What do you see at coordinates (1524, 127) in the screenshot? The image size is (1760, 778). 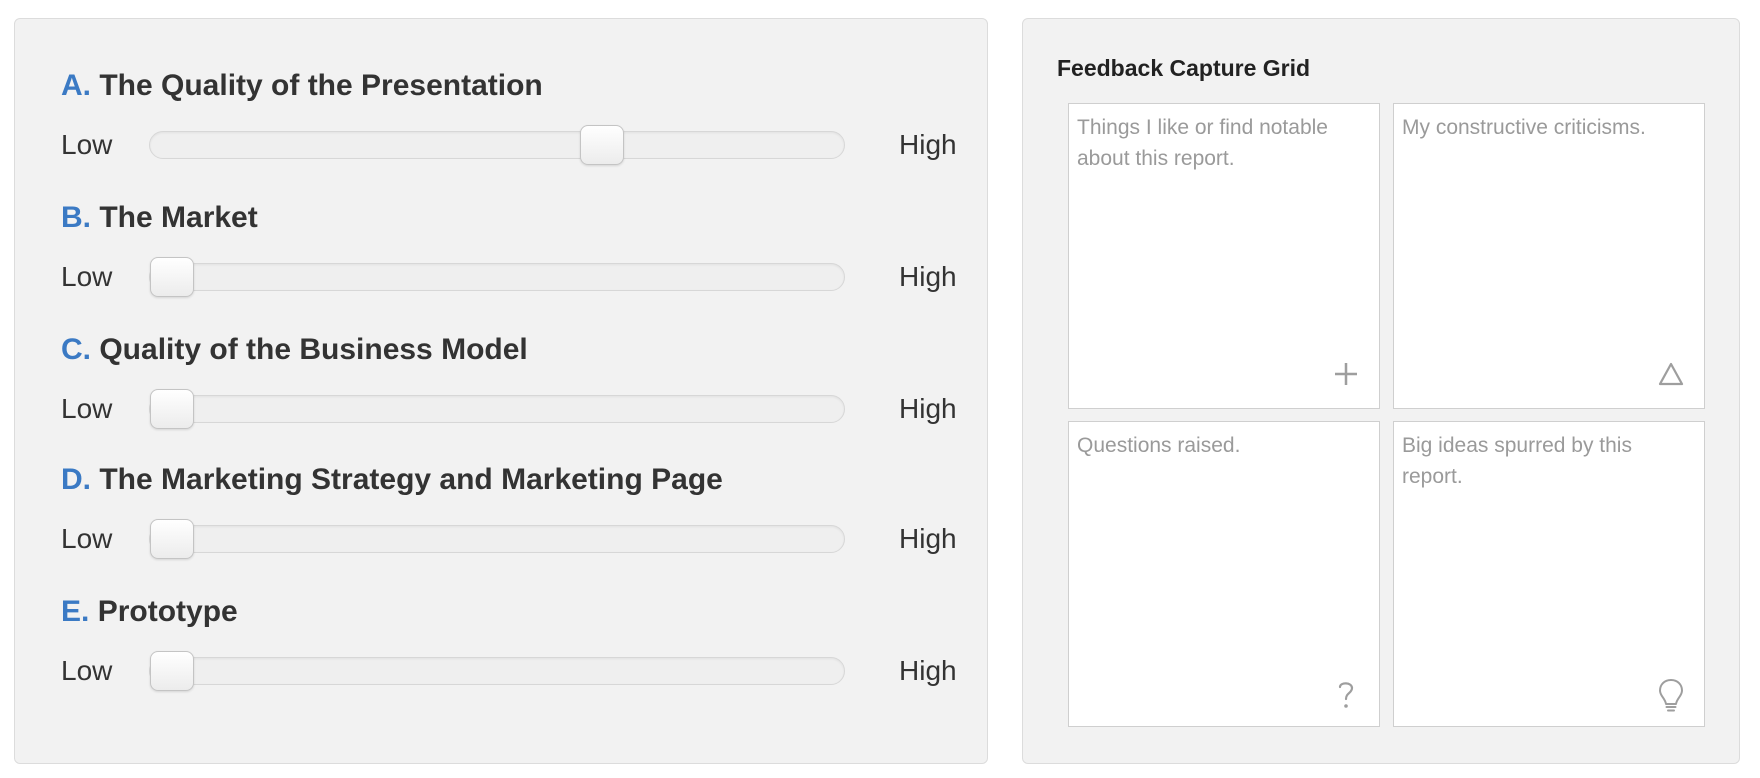 I see `criticisms-placeholder: My constructive criticisms.` at bounding box center [1524, 127].